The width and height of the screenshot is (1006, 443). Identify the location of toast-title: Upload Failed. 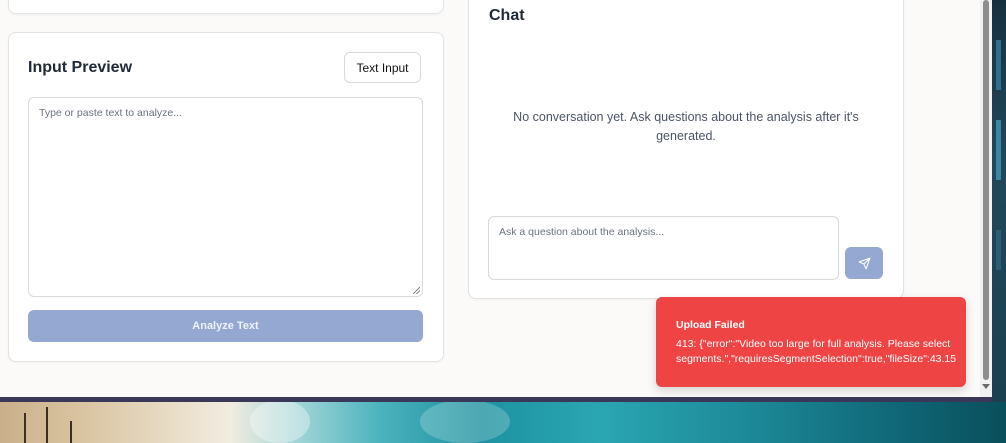
(710, 325).